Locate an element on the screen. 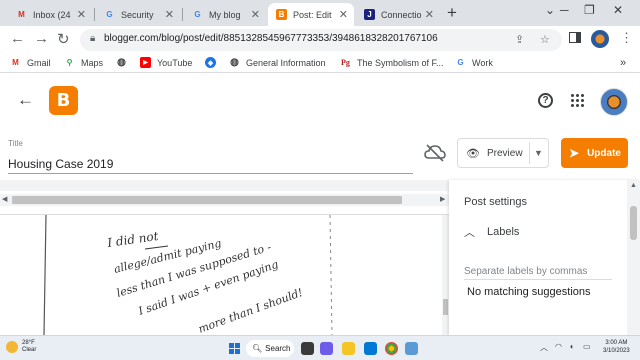 The image size is (640, 360). search-label: Search is located at coordinates (278, 348).